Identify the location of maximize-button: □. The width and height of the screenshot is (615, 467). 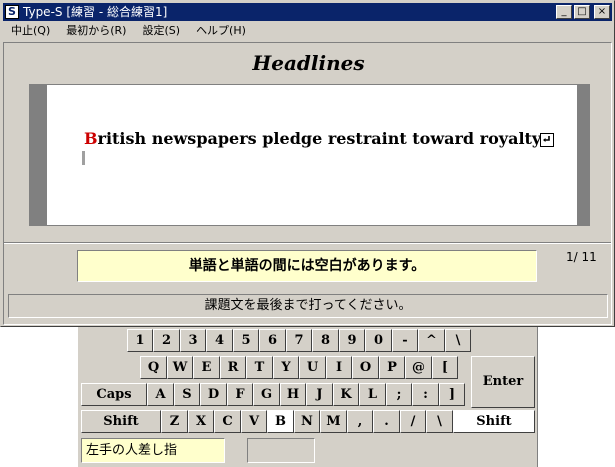
(582, 12).